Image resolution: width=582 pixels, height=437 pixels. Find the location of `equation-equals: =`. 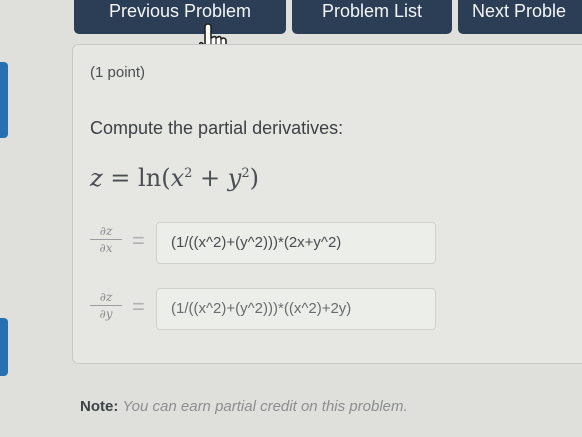

equation-equals: = is located at coordinates (120, 178).